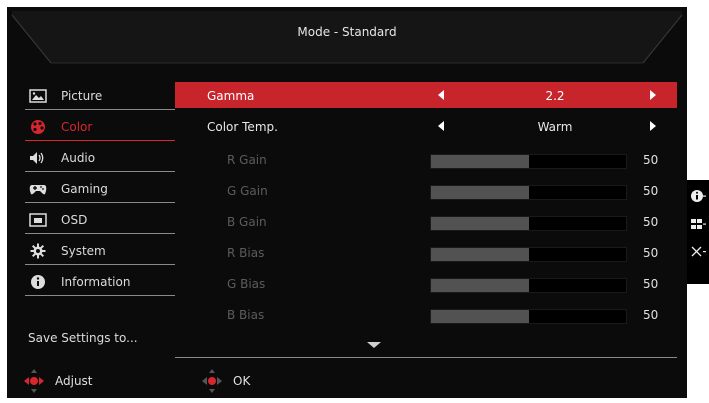 This screenshot has height=403, width=709. I want to click on sidebar-item-label: System, so click(83, 251).